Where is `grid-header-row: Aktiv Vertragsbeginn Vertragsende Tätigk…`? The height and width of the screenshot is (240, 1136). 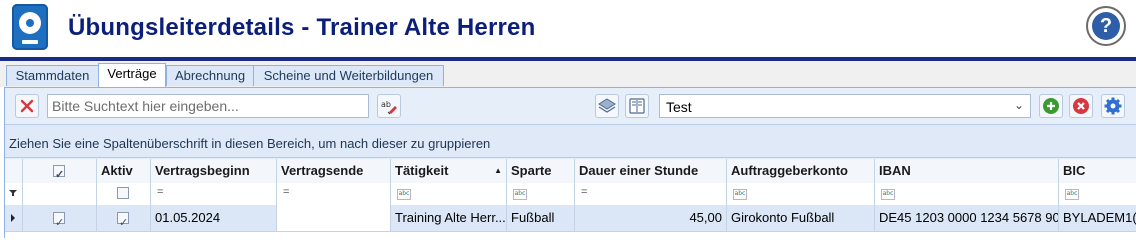
grid-header-row: Aktiv Vertragsbeginn Vertragsende Tätigk… is located at coordinates (570, 171).